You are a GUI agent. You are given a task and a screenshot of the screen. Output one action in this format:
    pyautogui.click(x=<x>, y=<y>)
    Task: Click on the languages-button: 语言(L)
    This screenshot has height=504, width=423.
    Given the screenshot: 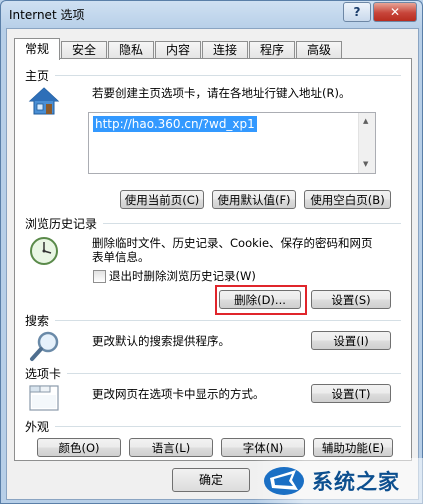 What is the action you would take?
    pyautogui.click(x=171, y=447)
    